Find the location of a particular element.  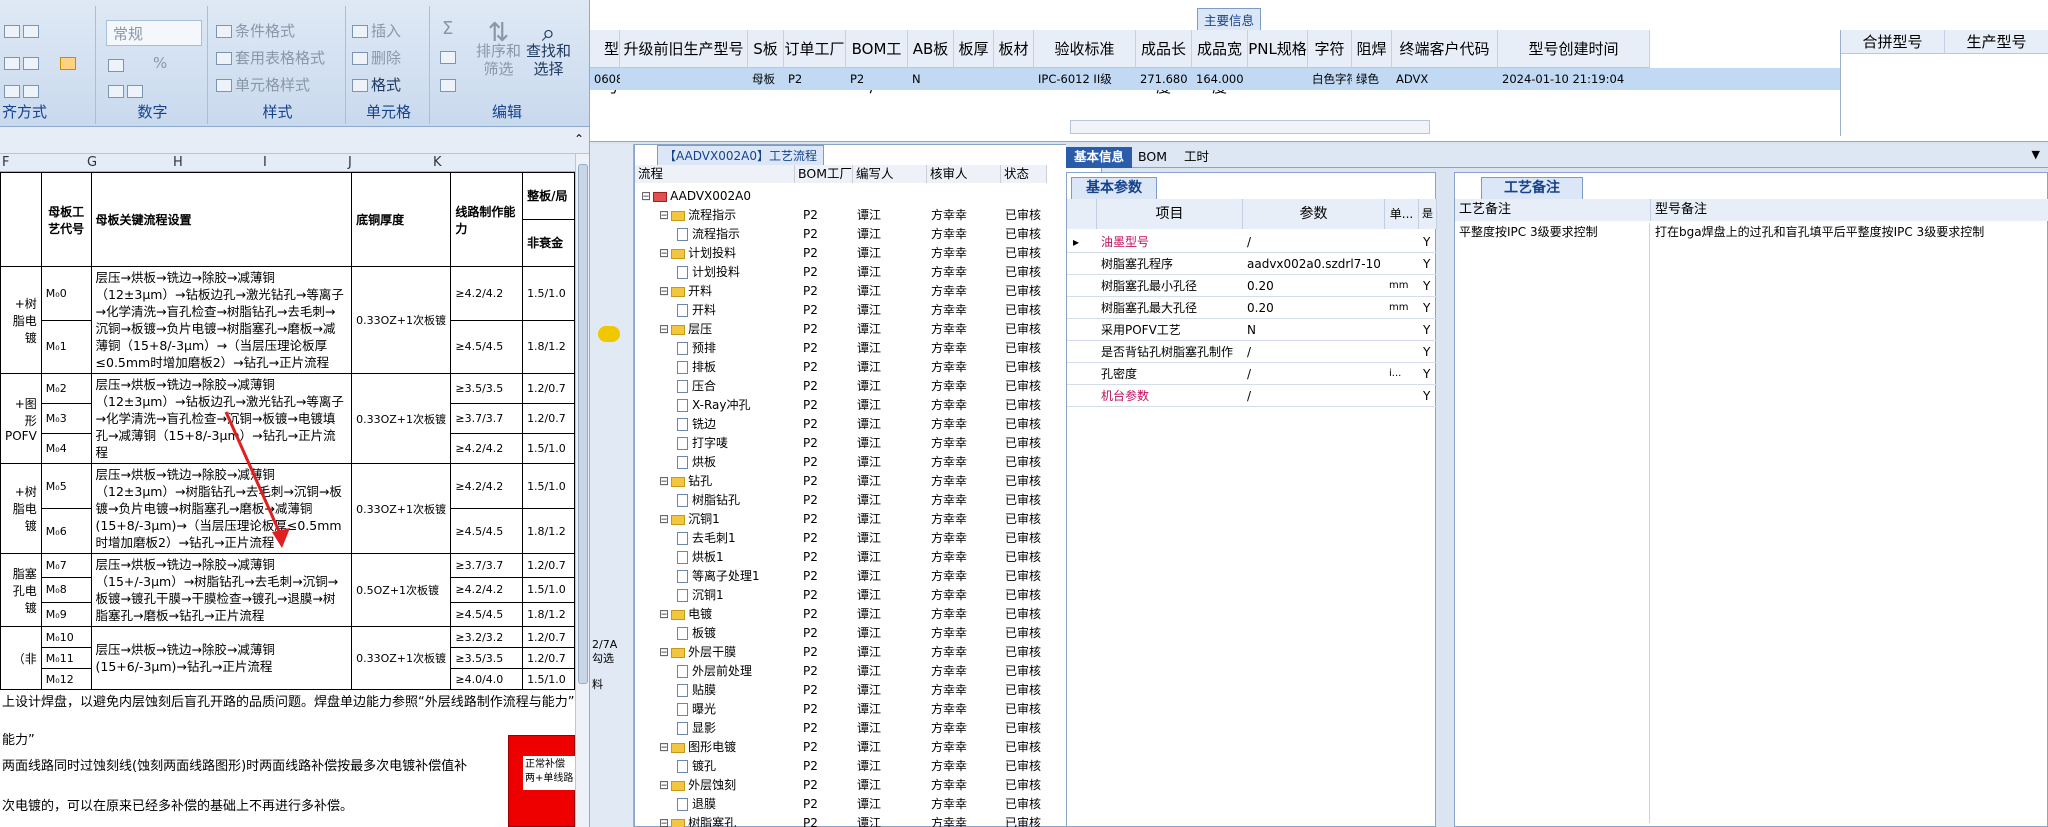

tree-node: 板镀 is located at coordinates (696, 633).